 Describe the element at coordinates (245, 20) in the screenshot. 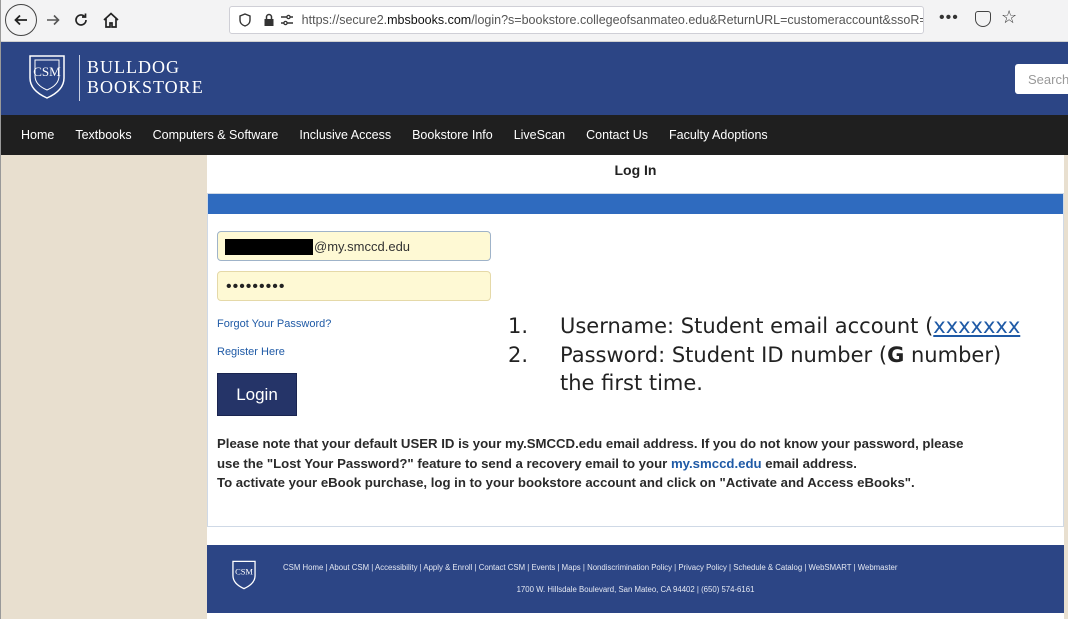

I see `shield-icon` at that location.